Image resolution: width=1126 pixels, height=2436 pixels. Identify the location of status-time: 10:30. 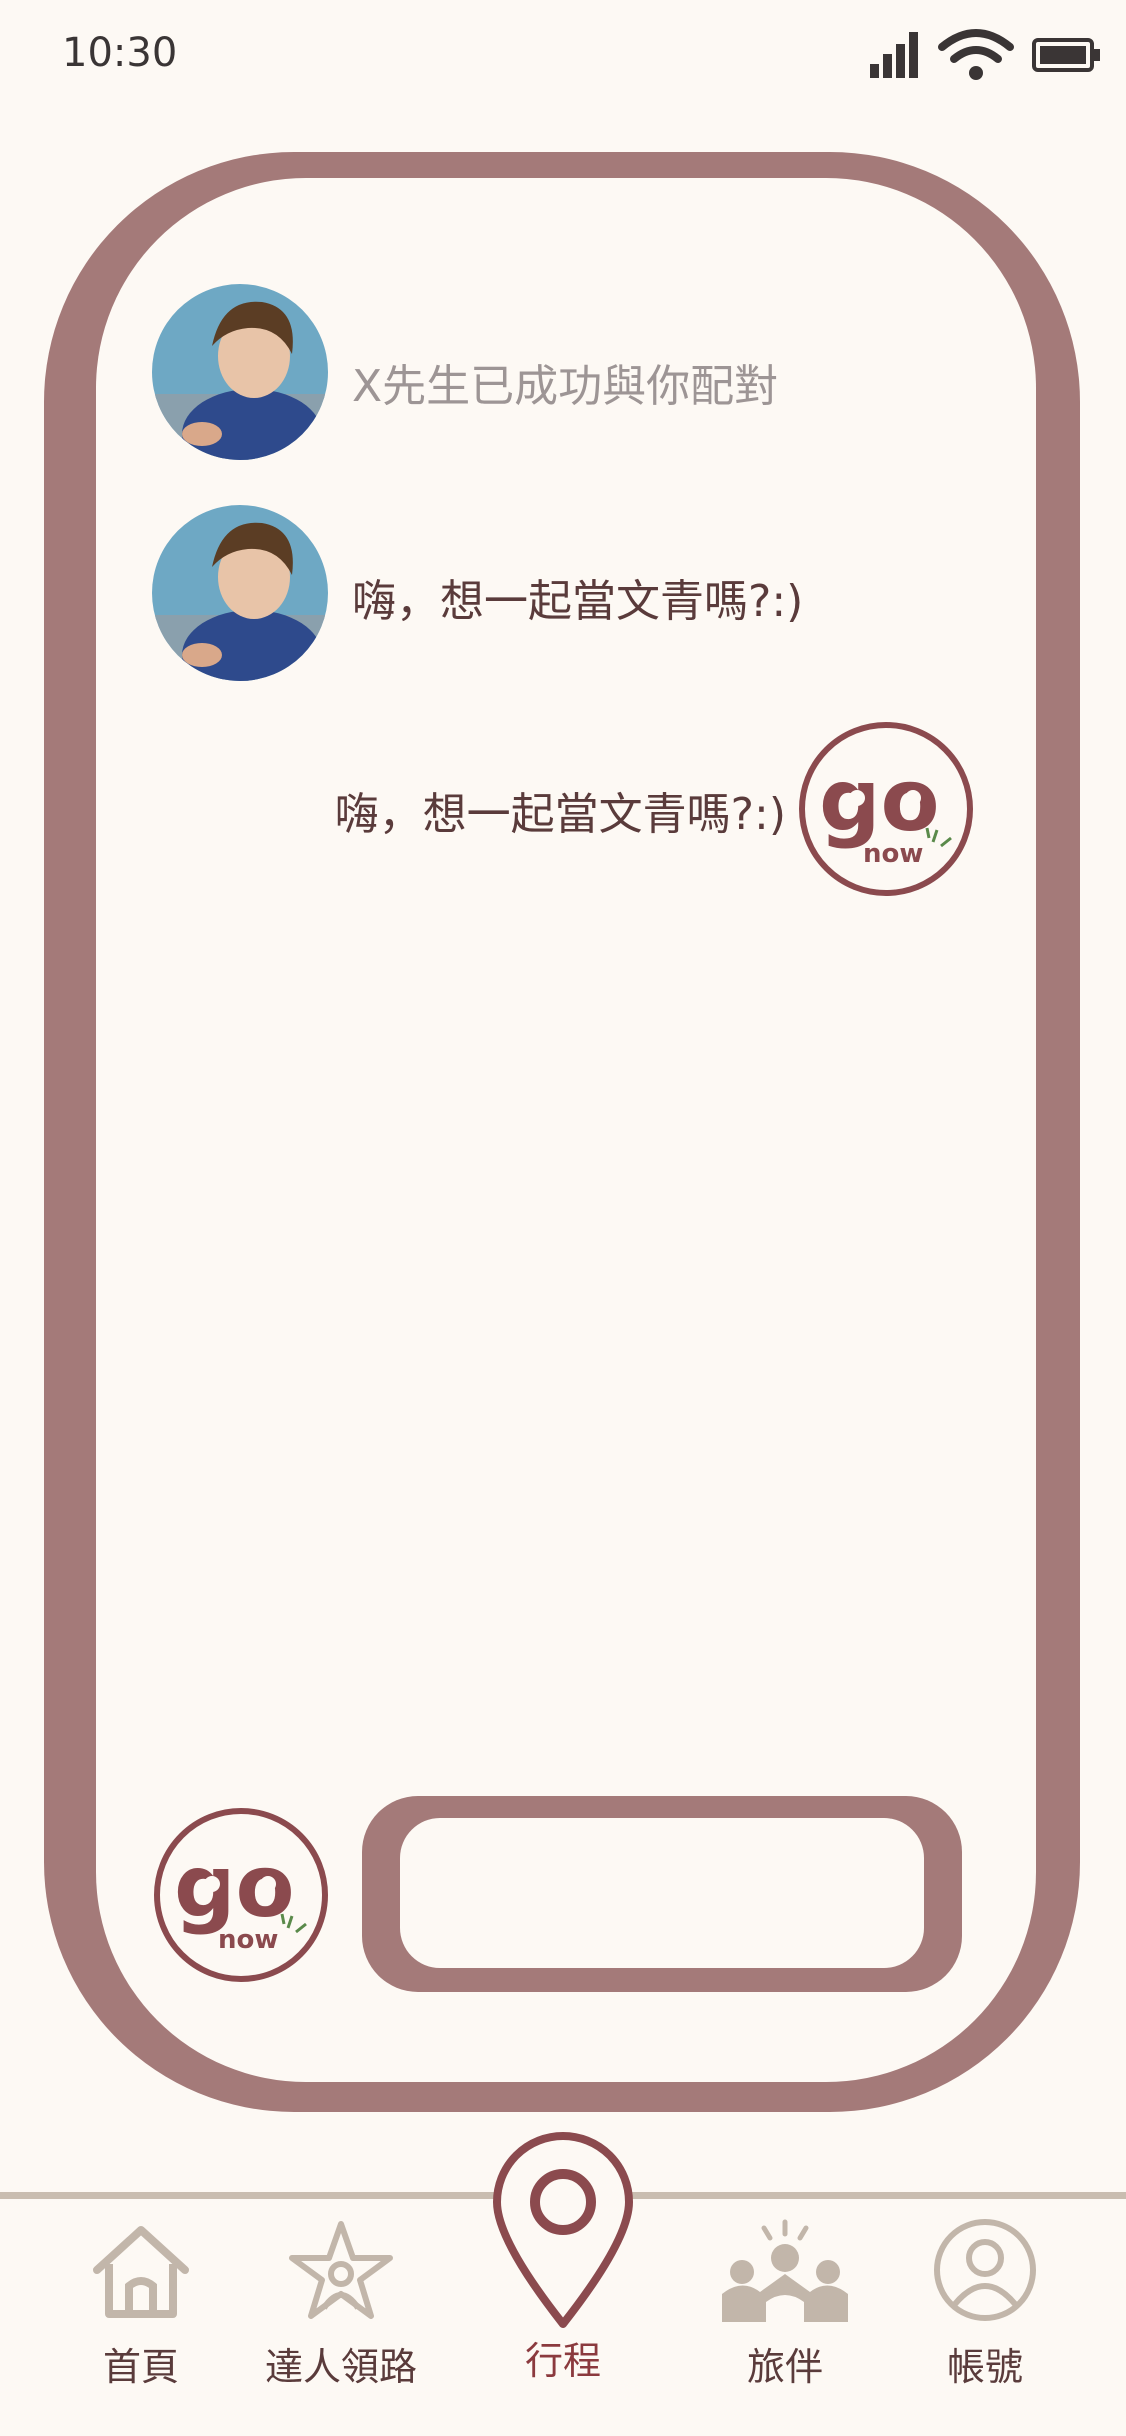
(120, 53).